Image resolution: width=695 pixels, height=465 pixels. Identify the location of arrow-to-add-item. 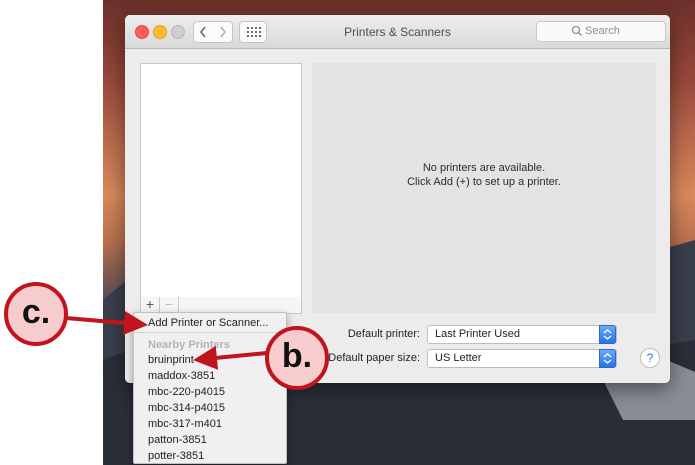
(106, 323).